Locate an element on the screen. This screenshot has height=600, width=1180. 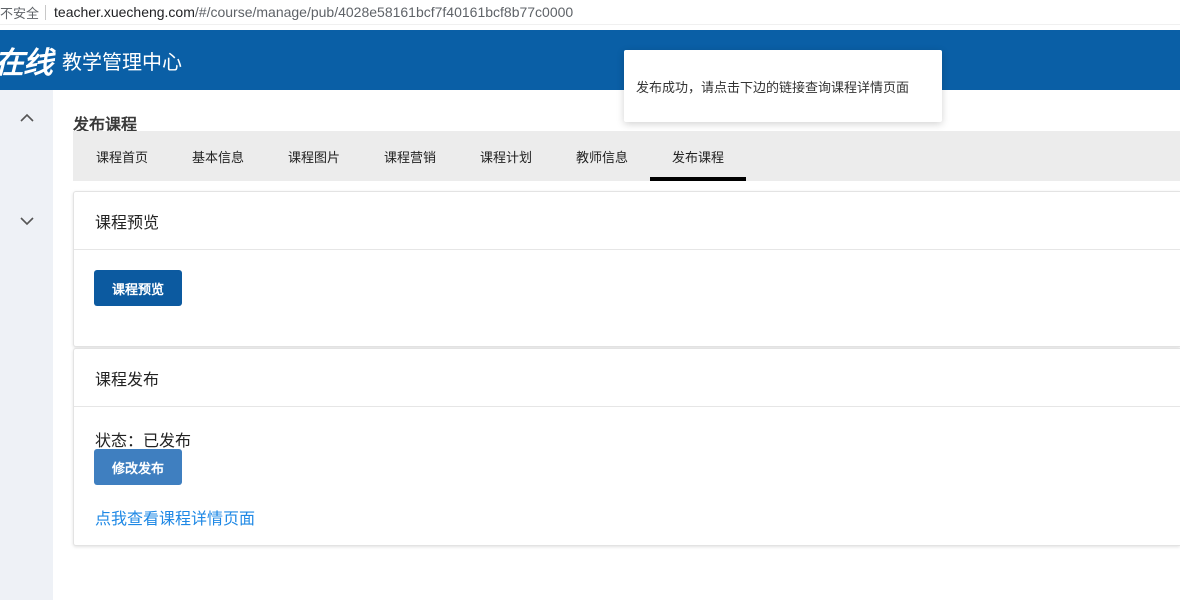
modify-publish-button: 修改发布 is located at coordinates (138, 467).